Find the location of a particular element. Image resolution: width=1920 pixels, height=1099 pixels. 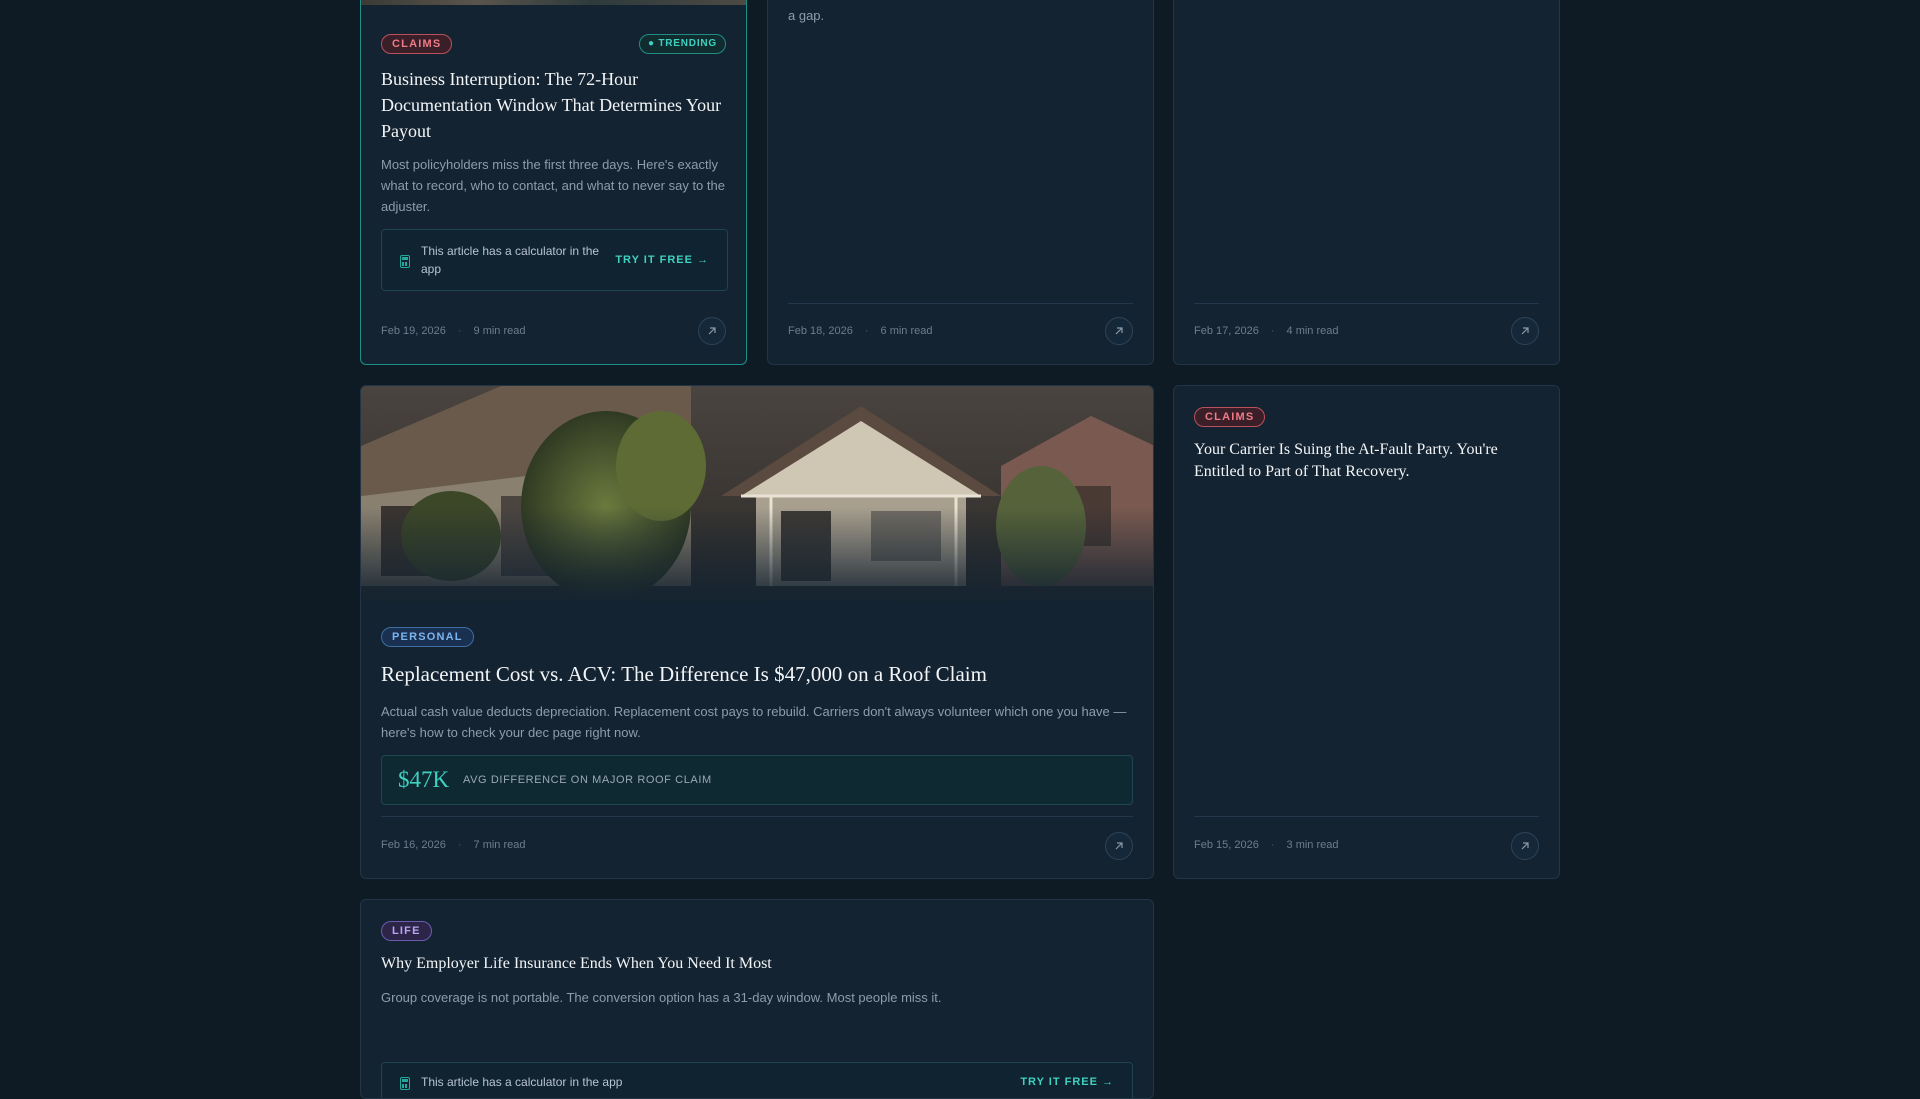

publish-date: Feb 19, 2026 is located at coordinates (413, 331).